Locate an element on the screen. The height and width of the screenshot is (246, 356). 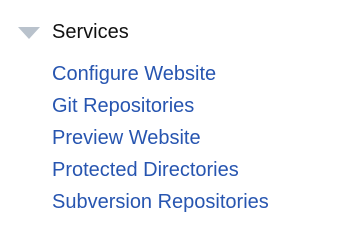
list-item: Configure Website is located at coordinates (160, 74).